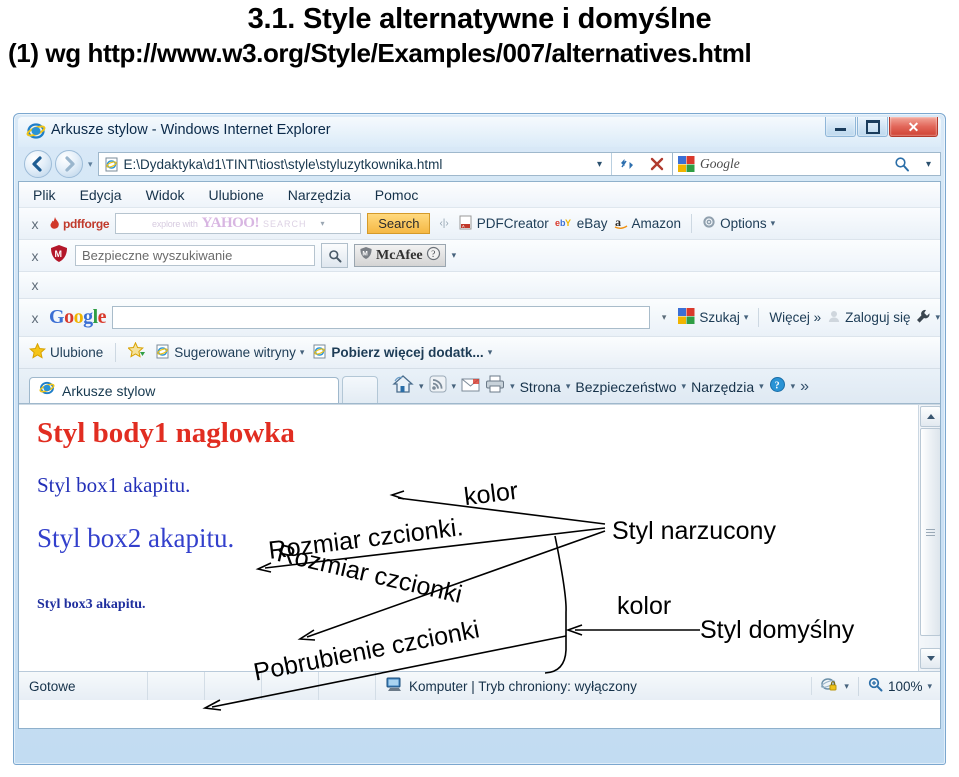 The image size is (959, 777). I want to click on google-wiecej-button: Więcej », so click(795, 317).